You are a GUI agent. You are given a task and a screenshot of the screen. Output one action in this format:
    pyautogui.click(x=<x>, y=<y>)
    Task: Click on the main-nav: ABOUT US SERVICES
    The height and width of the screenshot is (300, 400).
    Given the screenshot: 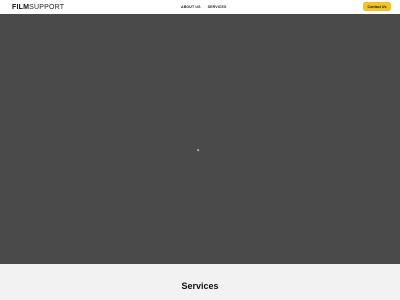 What is the action you would take?
    pyautogui.click(x=204, y=7)
    